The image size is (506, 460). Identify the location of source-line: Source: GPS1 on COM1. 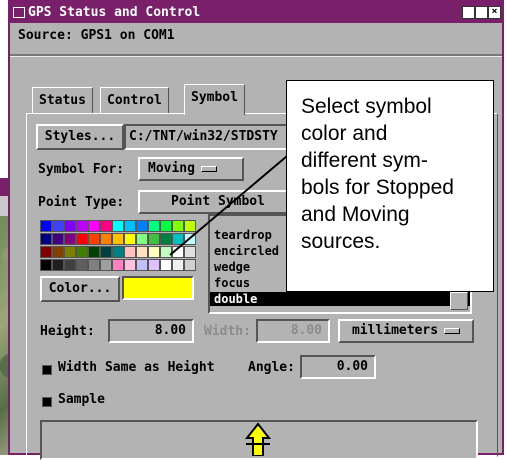
(96, 35).